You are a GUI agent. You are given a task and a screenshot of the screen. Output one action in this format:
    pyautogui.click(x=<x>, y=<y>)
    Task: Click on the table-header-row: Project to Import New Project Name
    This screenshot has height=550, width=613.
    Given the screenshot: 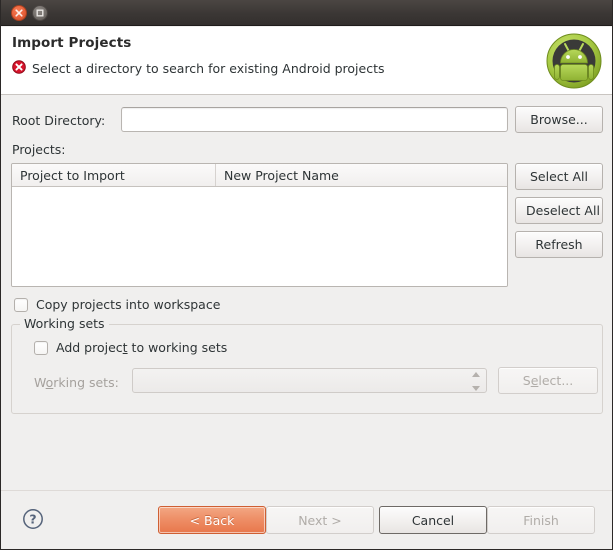 What is the action you would take?
    pyautogui.click(x=259, y=175)
    